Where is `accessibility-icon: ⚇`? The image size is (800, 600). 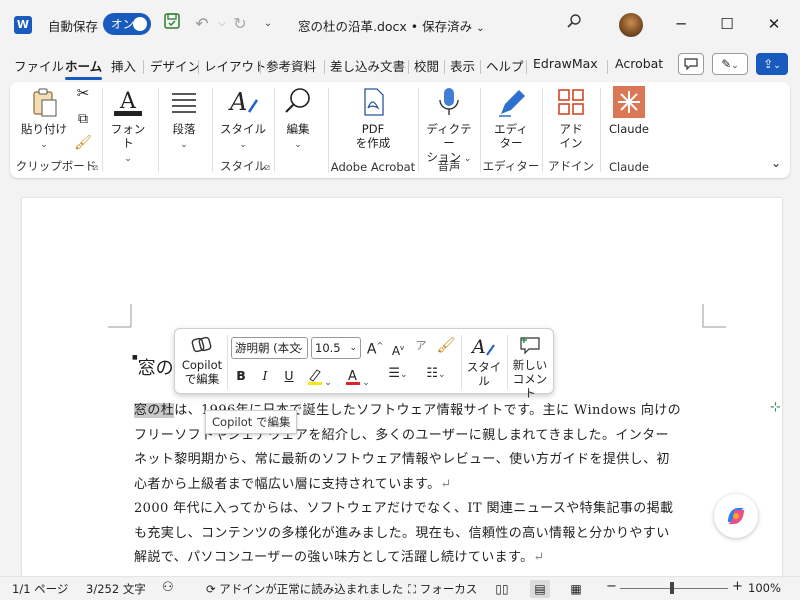 accessibility-icon: ⚇ is located at coordinates (168, 587).